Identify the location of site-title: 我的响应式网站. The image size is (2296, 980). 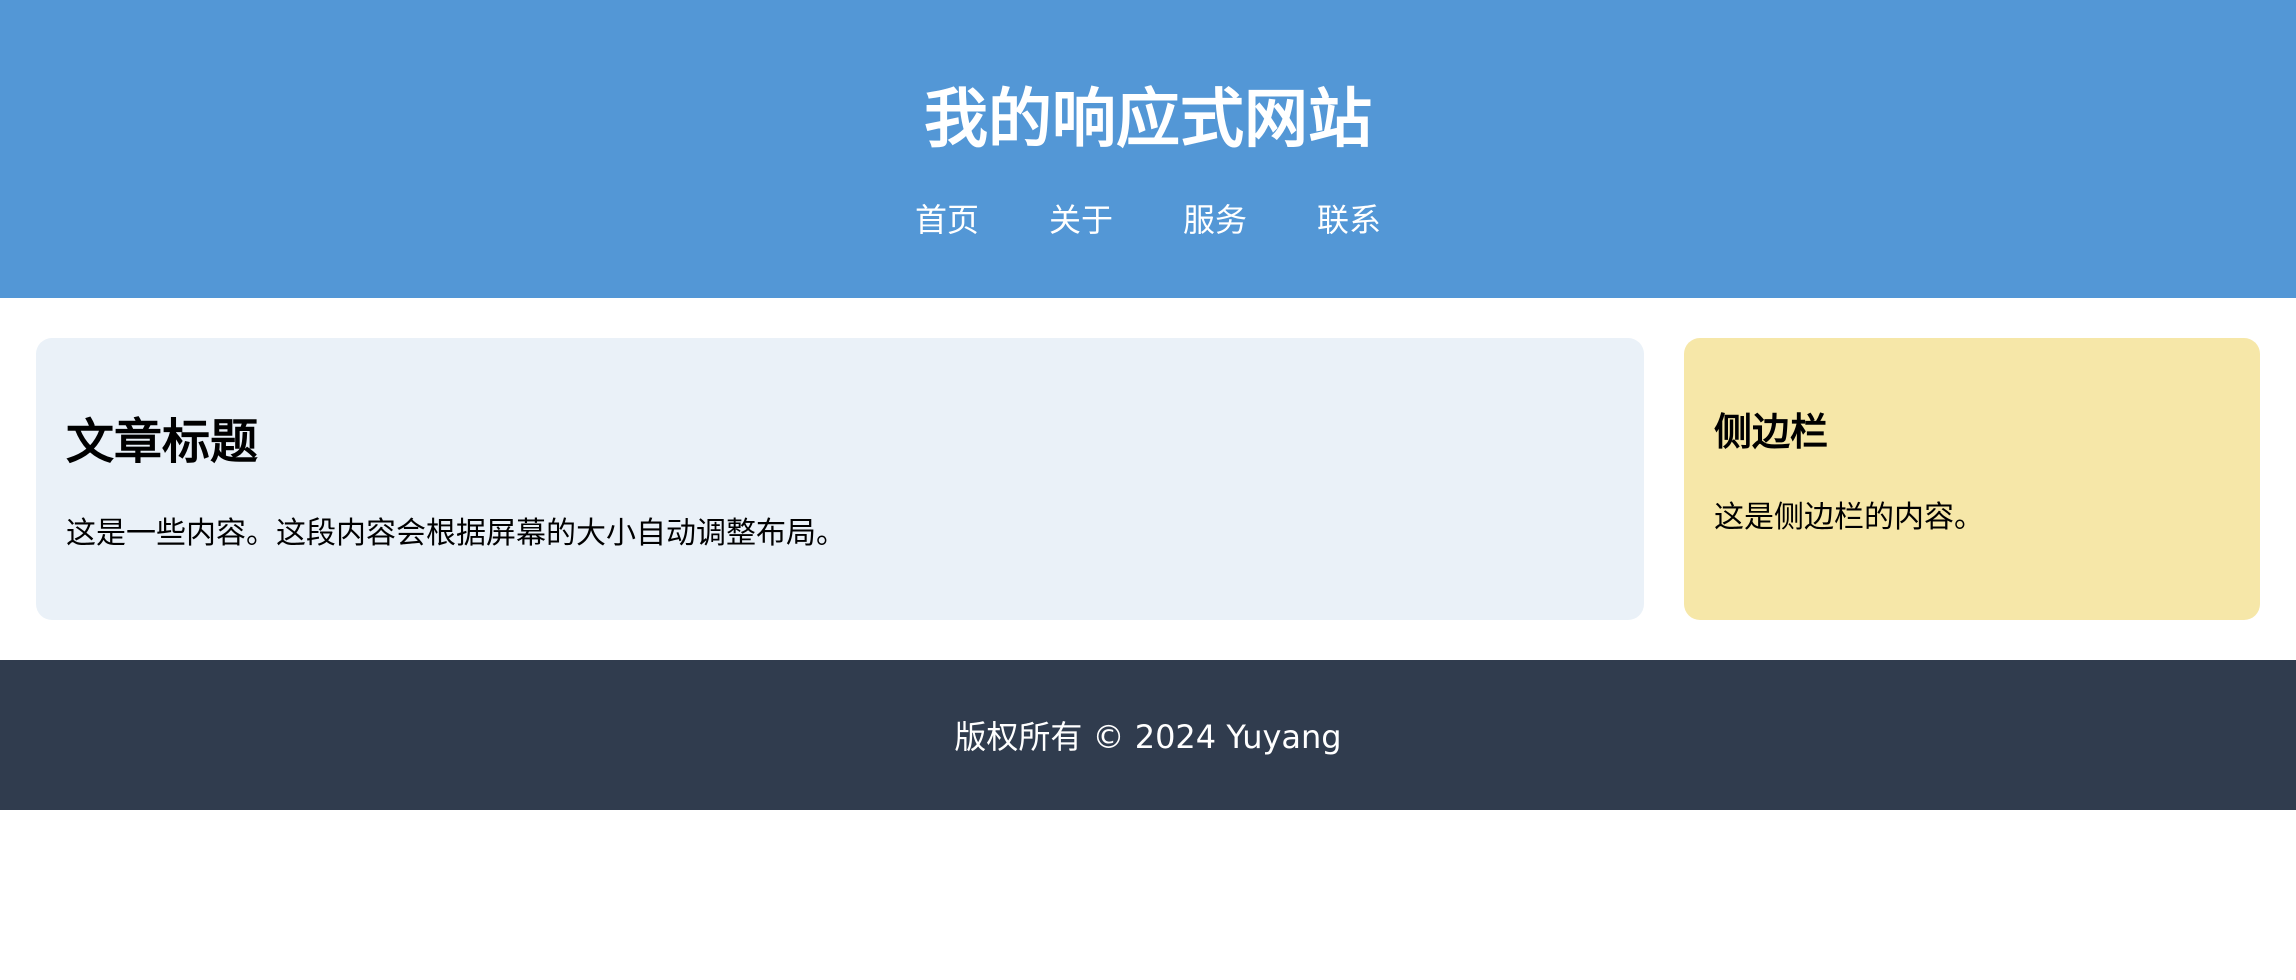
(1148, 120).